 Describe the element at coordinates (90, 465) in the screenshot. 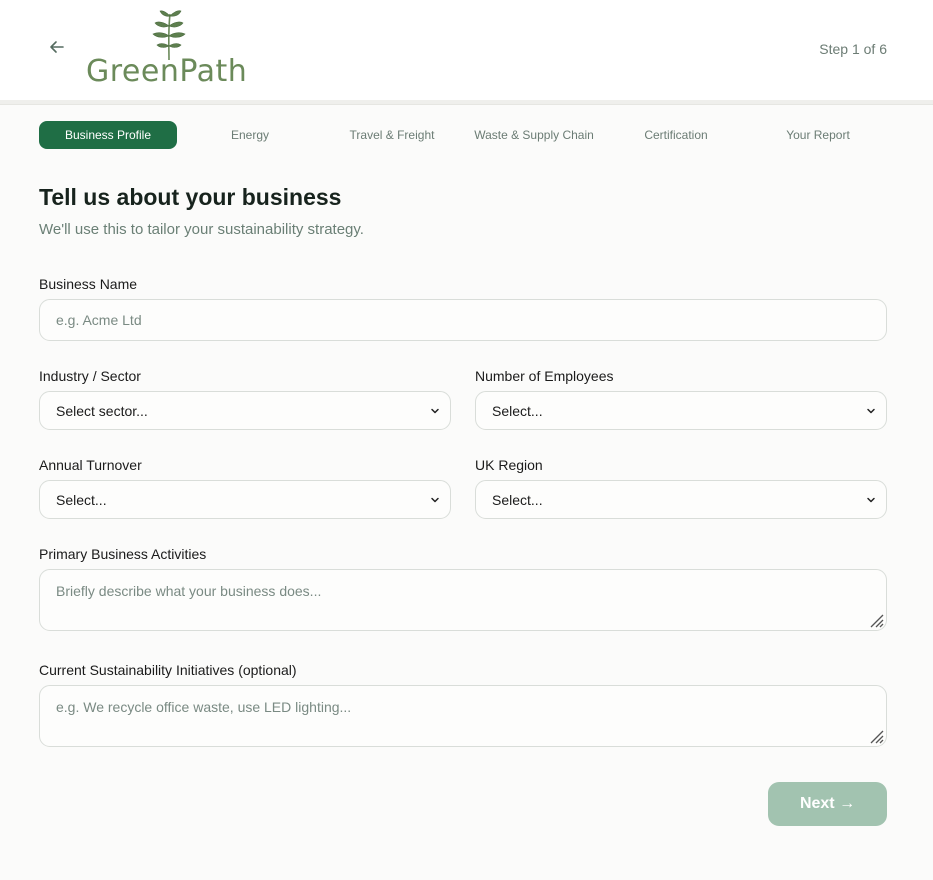

I see `turnover-label: Annual Turnover` at that location.